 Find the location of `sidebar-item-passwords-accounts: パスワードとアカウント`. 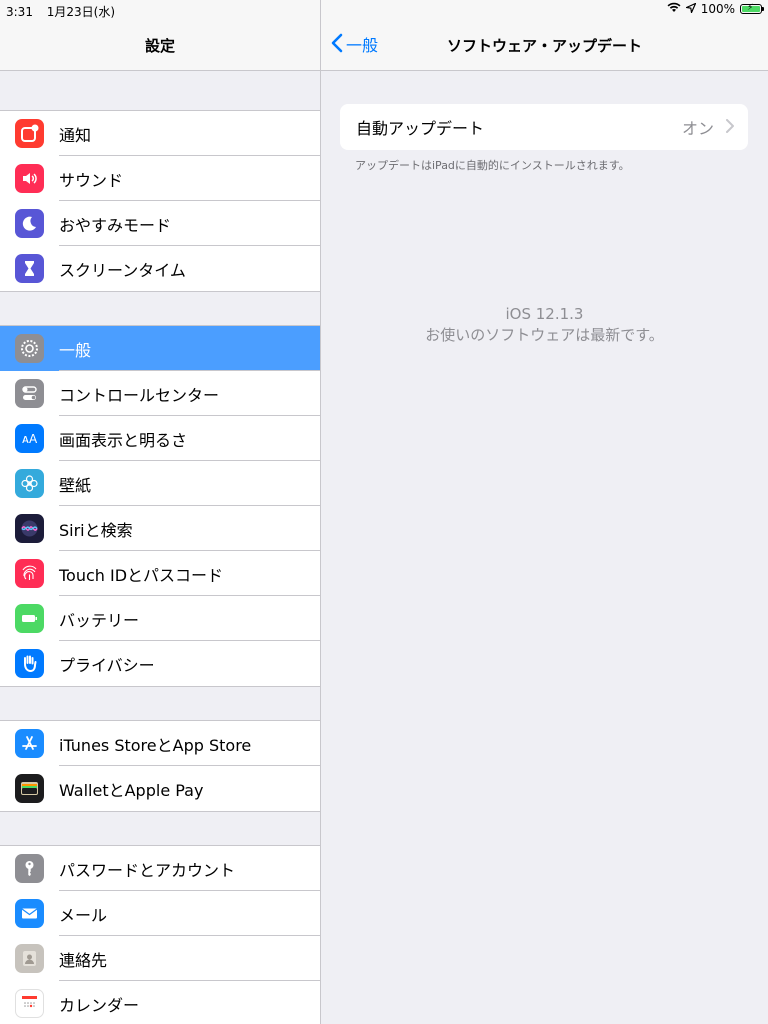

sidebar-item-passwords-accounts: パスワードとアカウント is located at coordinates (160, 868).